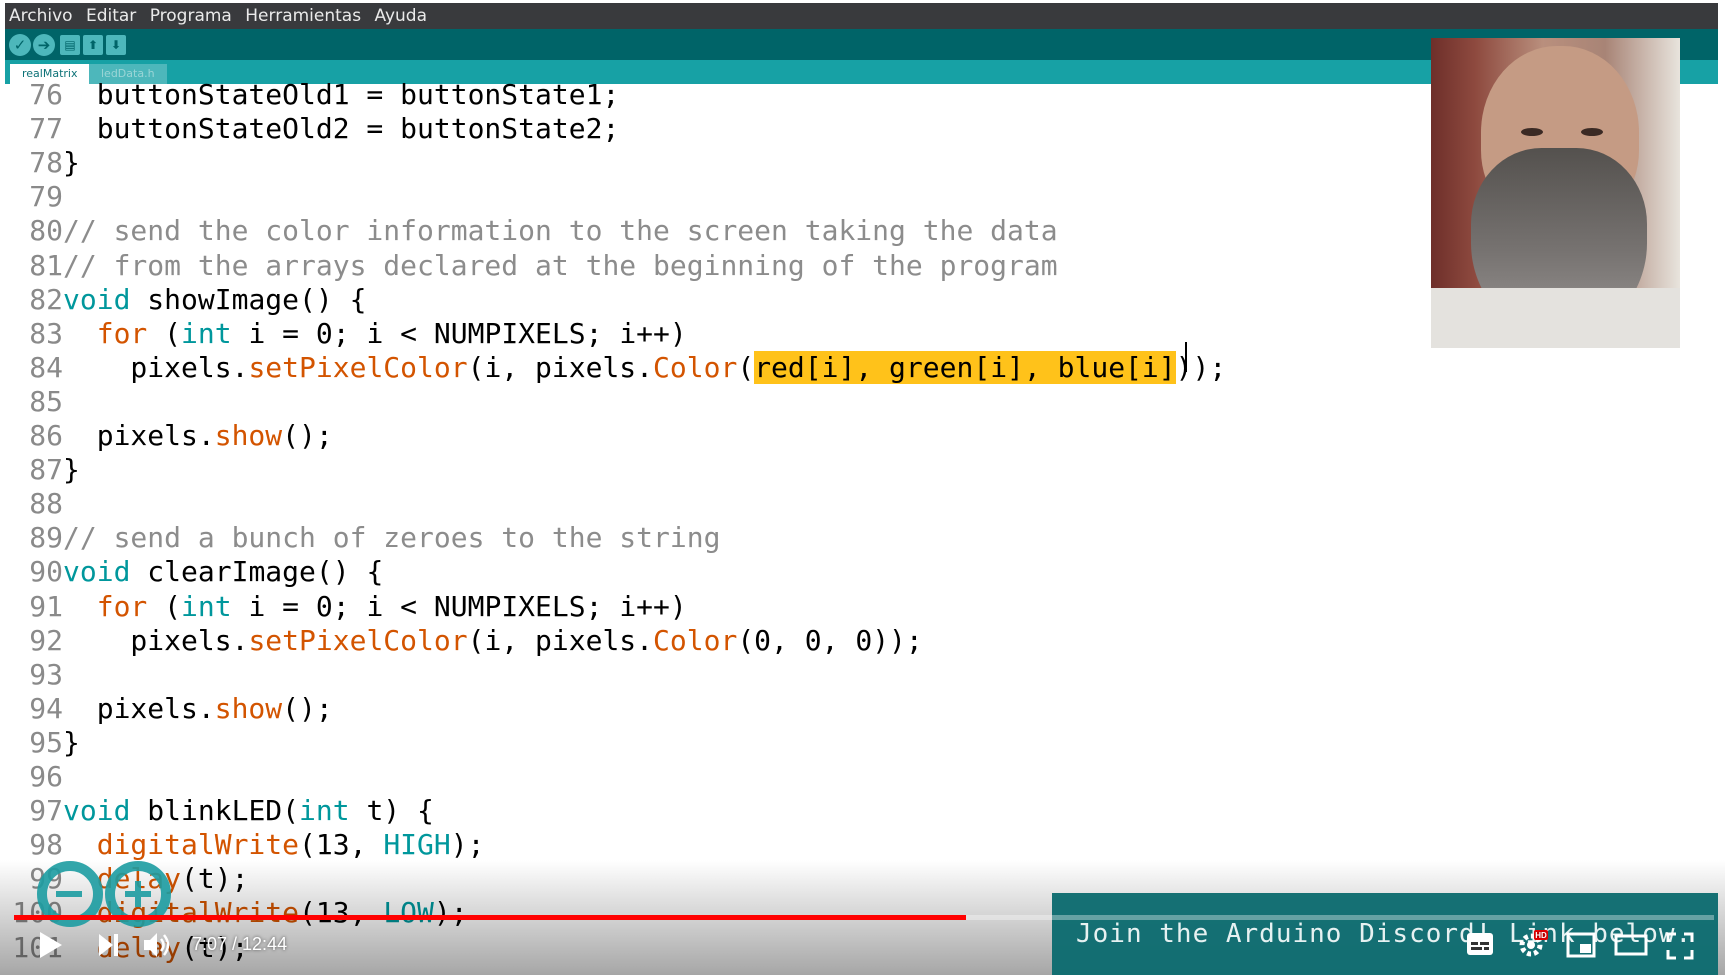 Image resolution: width=1725 pixels, height=975 pixels. I want to click on menu-editar: Editar, so click(111, 16).